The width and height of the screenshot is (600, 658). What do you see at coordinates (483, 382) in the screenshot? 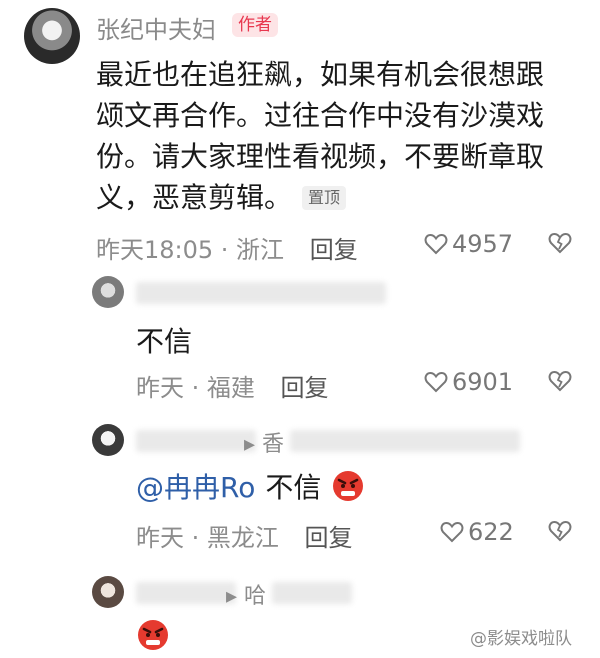
I see `like-count: 6901` at bounding box center [483, 382].